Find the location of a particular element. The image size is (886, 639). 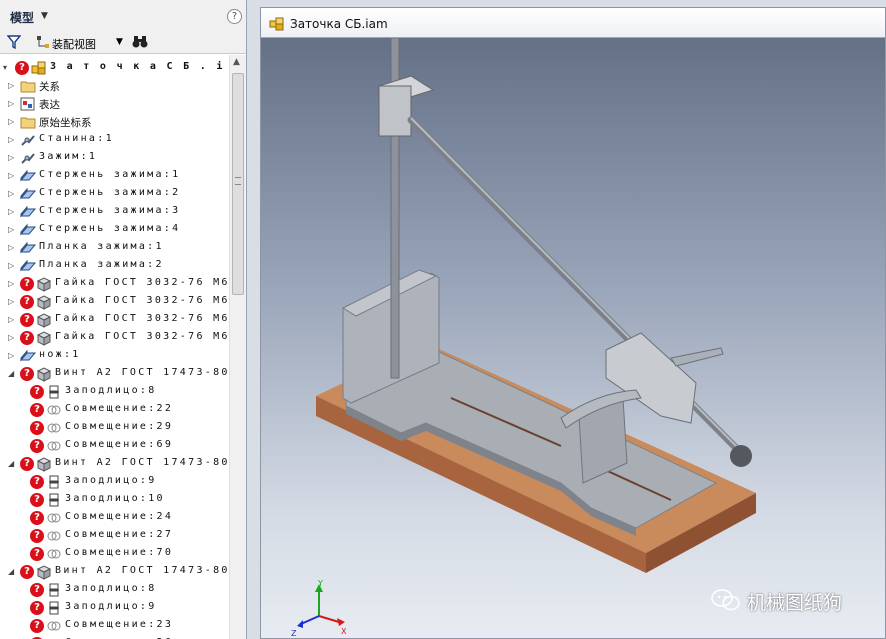

tree-item-label: 关系 is located at coordinates (49, 87).